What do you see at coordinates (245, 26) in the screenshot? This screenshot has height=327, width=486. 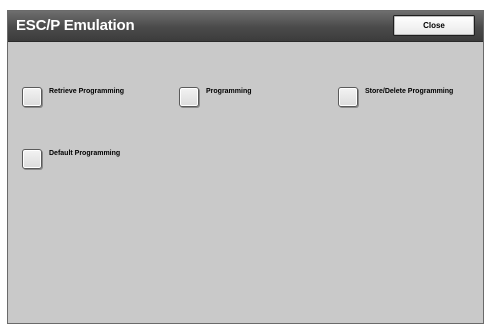 I see `title-bar: ESC/P Emulation Close` at bounding box center [245, 26].